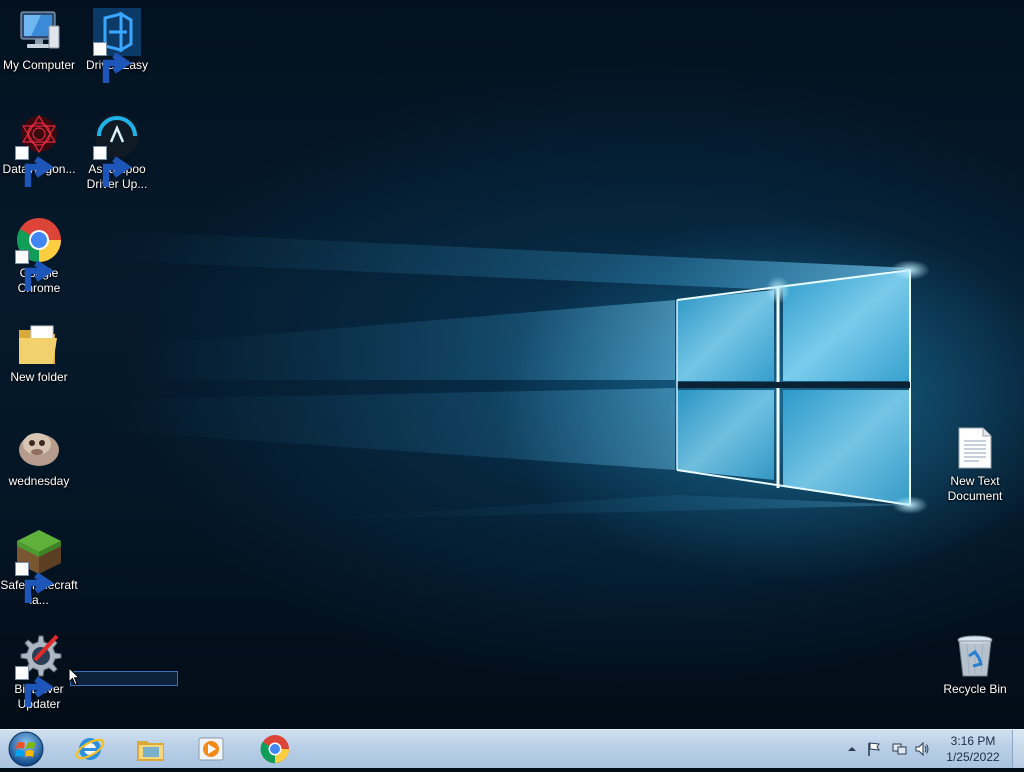 The height and width of the screenshot is (772, 1024). What do you see at coordinates (512, 748) in the screenshot?
I see `taskbar: 3:16 PM 1/25/2022` at bounding box center [512, 748].